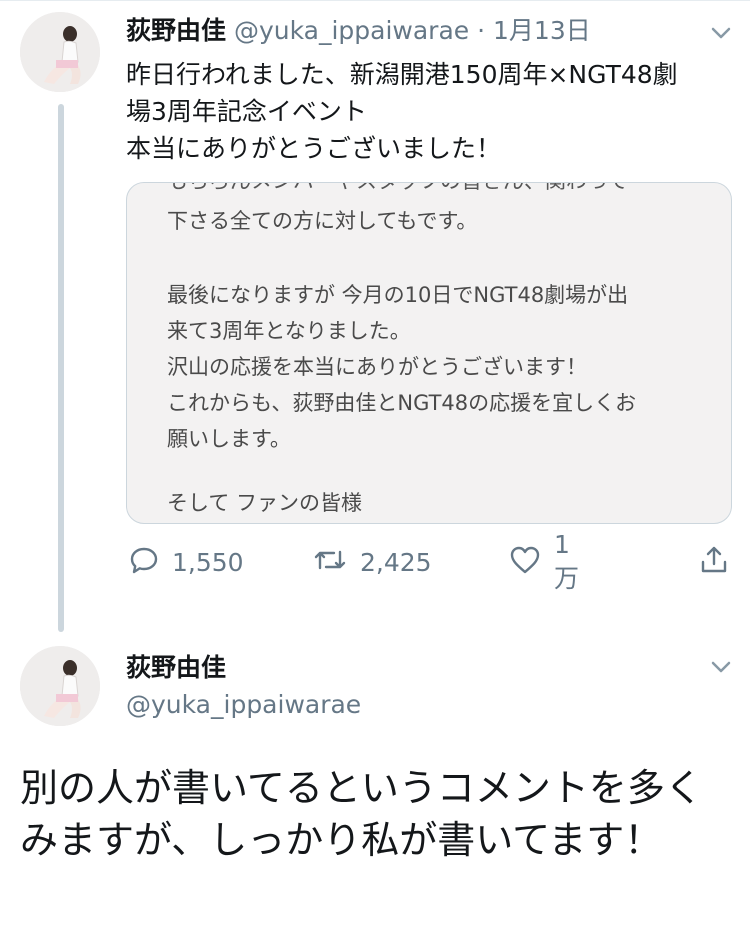 The width and height of the screenshot is (750, 926). I want to click on image-text-line: 沢山の応援を本当にありがとうございます！, so click(377, 367).